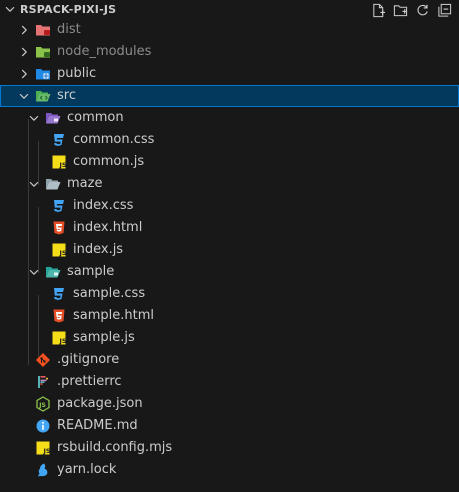 Image resolution: width=459 pixels, height=492 pixels. I want to click on folder-src-open-icon, so click(43, 96).